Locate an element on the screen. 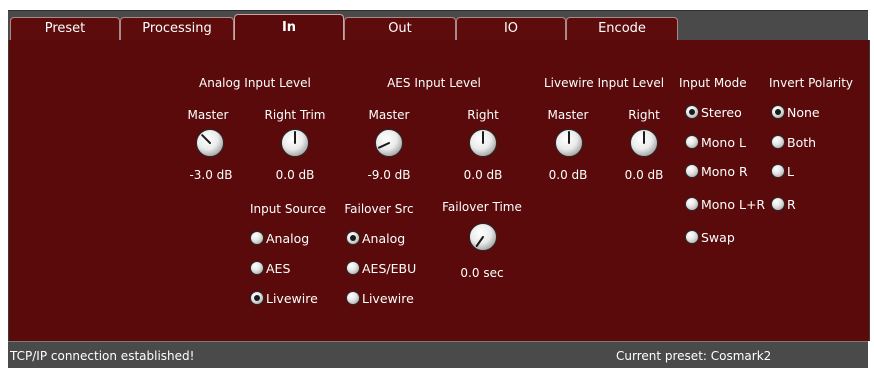 This screenshot has height=370, width=874. failover-time-knob is located at coordinates (483, 237).